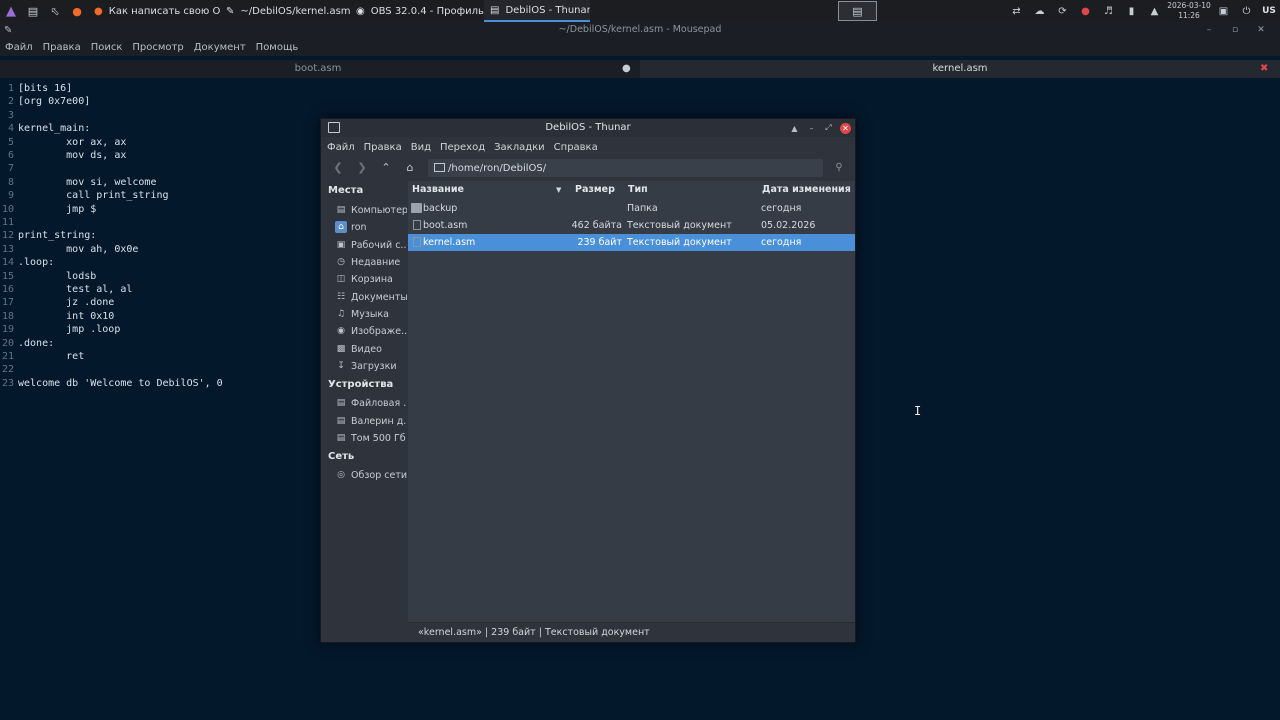  Describe the element at coordinates (379, 297) in the screenshot. I see `side-item-label: Документы` at that location.